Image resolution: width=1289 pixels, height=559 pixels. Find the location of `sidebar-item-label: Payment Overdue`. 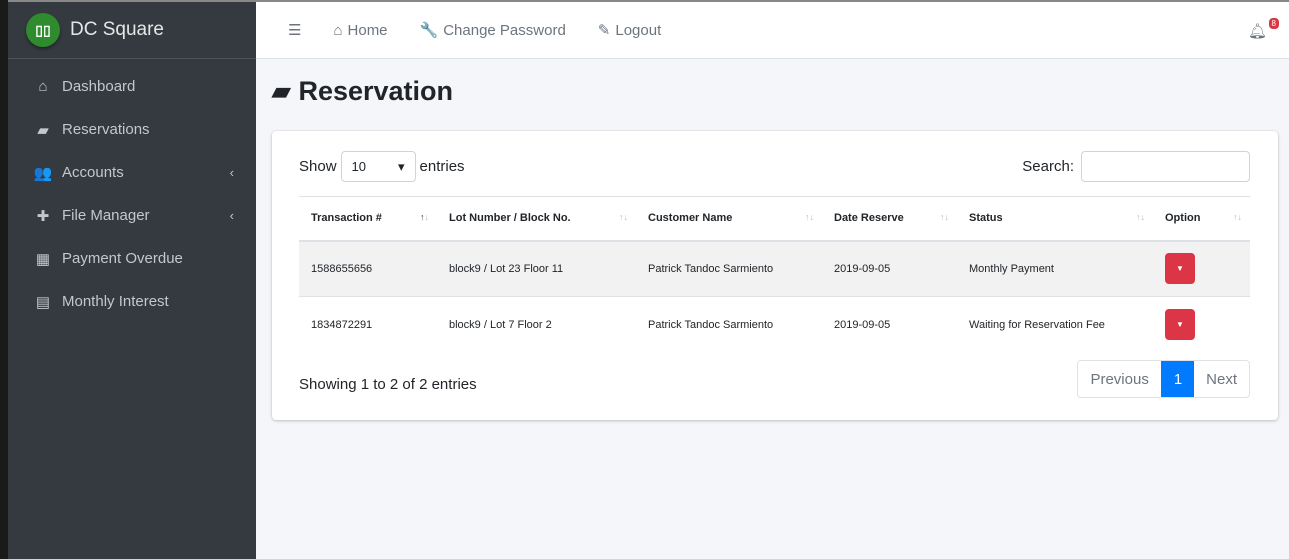

sidebar-item-label: Payment Overdue is located at coordinates (122, 258).